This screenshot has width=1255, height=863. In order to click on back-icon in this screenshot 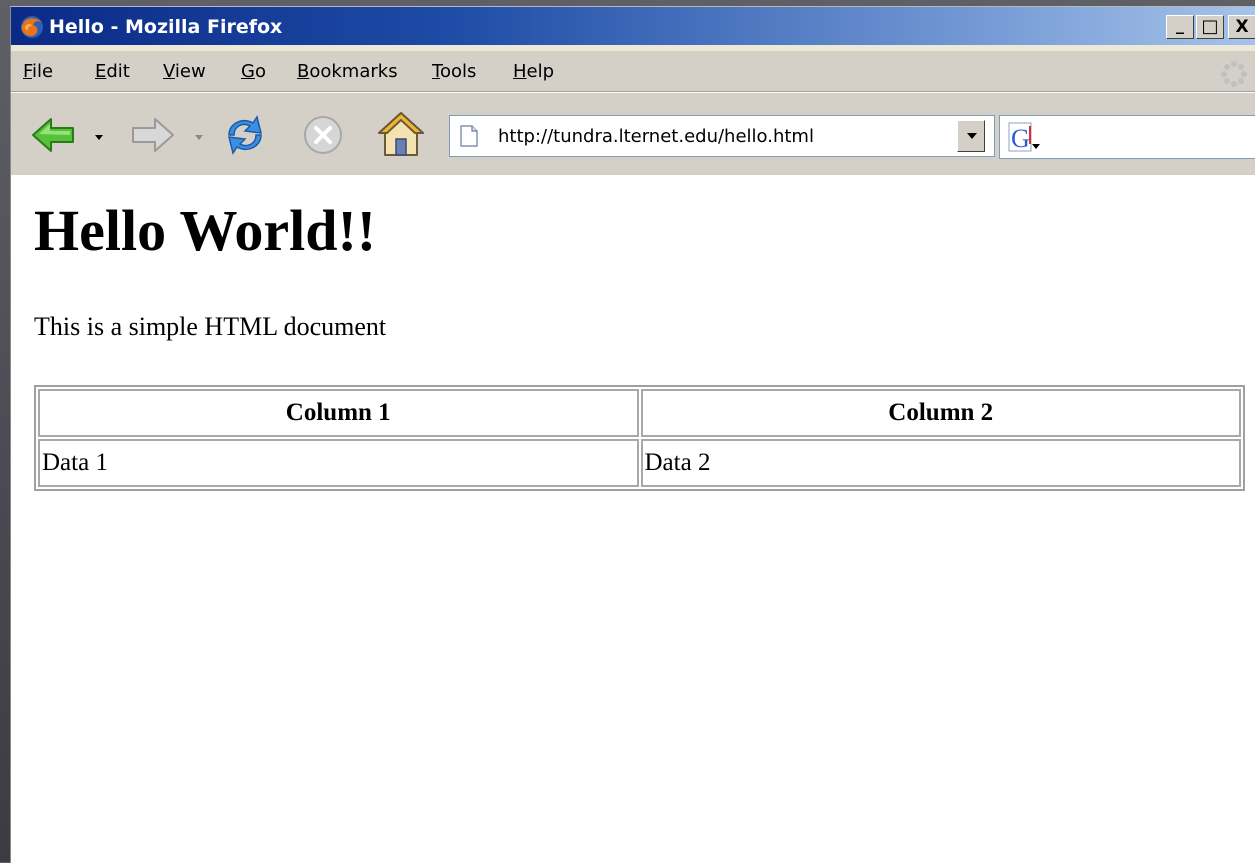, I will do `click(53, 135)`.